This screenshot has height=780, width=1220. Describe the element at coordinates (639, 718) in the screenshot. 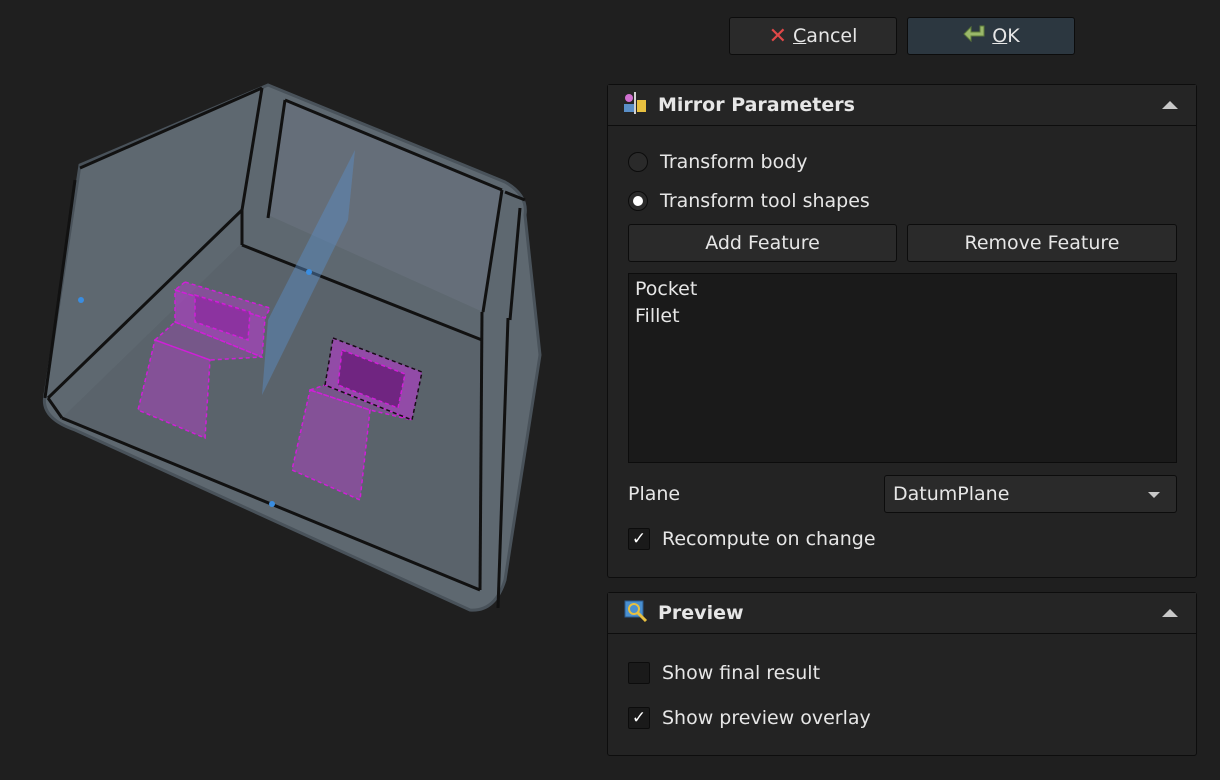

I see `show-preview-overlay-checkbox: ✓` at that location.